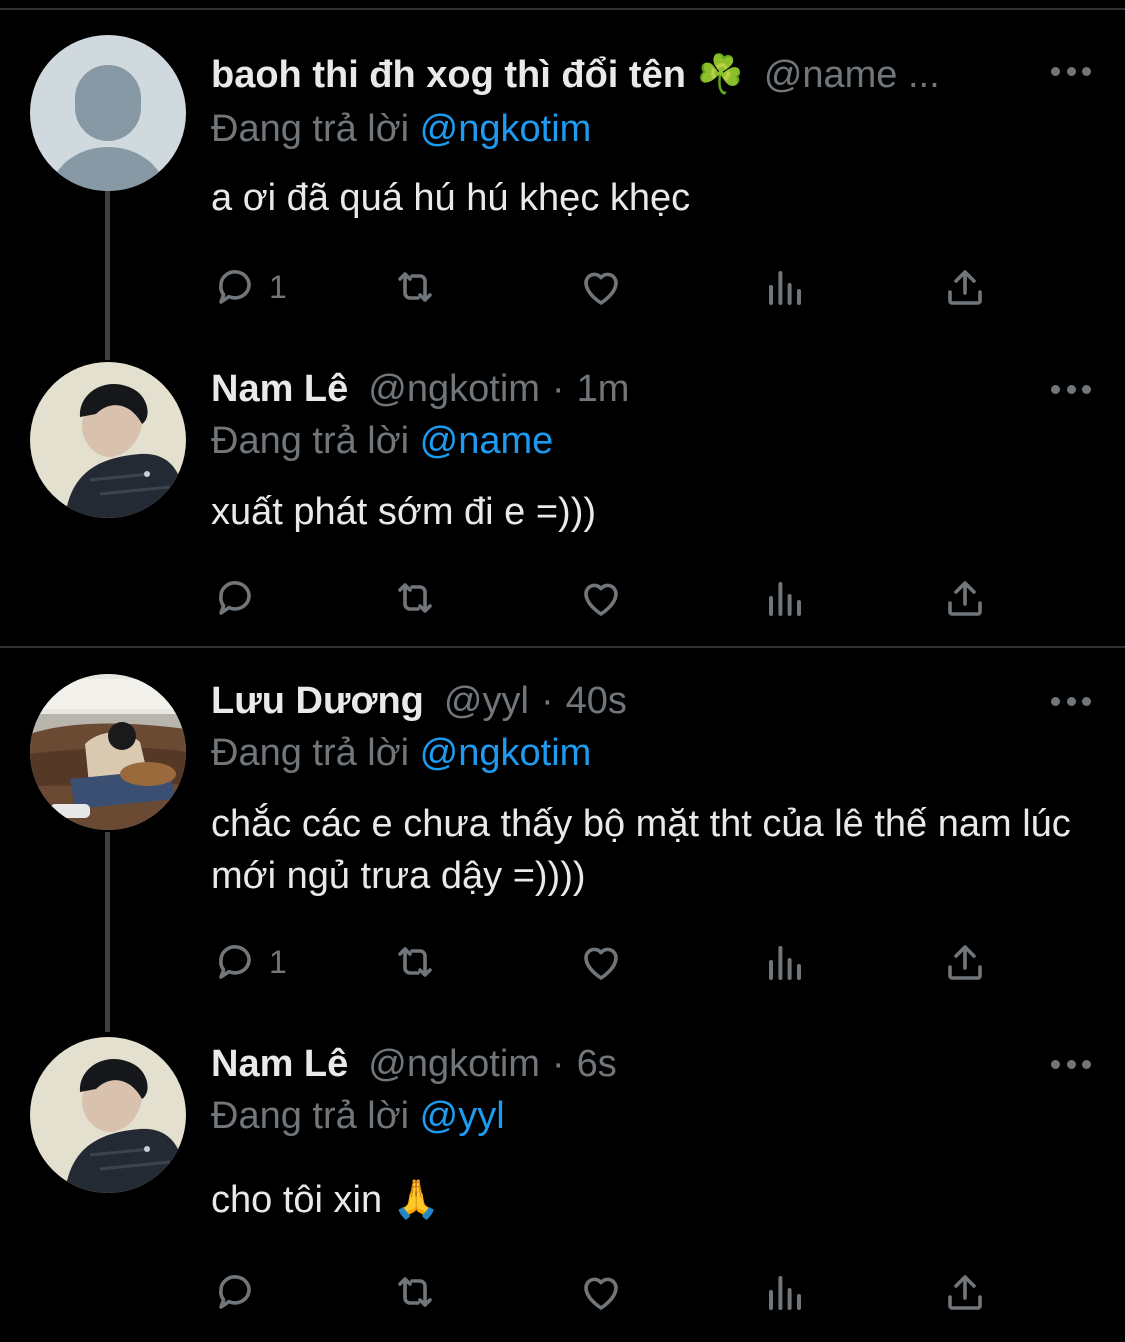 The image size is (1125, 1342). Describe the element at coordinates (596, 701) in the screenshot. I see `timestamp: 40s` at that location.